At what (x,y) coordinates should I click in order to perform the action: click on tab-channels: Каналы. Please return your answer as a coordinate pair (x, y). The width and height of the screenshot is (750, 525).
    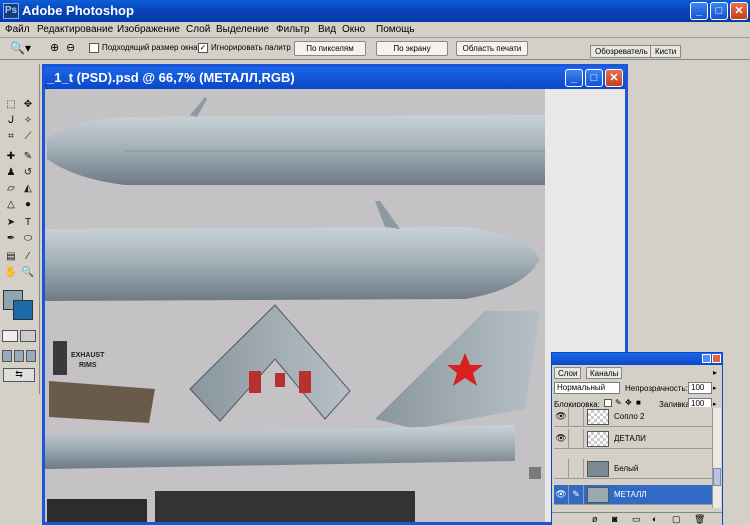
    Looking at the image, I should click on (604, 373).